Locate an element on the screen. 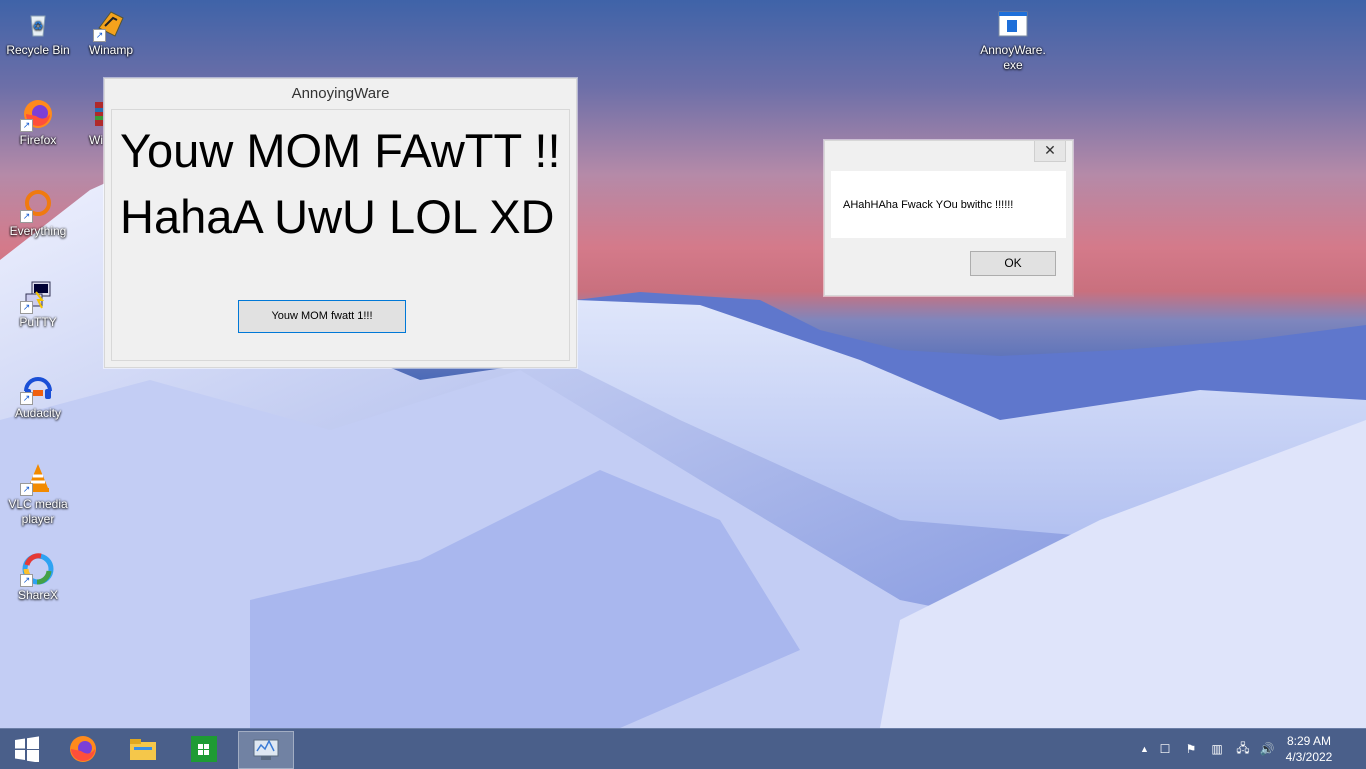 The image size is (1366, 769). winamp-icon: ↗ is located at coordinates (110, 25).